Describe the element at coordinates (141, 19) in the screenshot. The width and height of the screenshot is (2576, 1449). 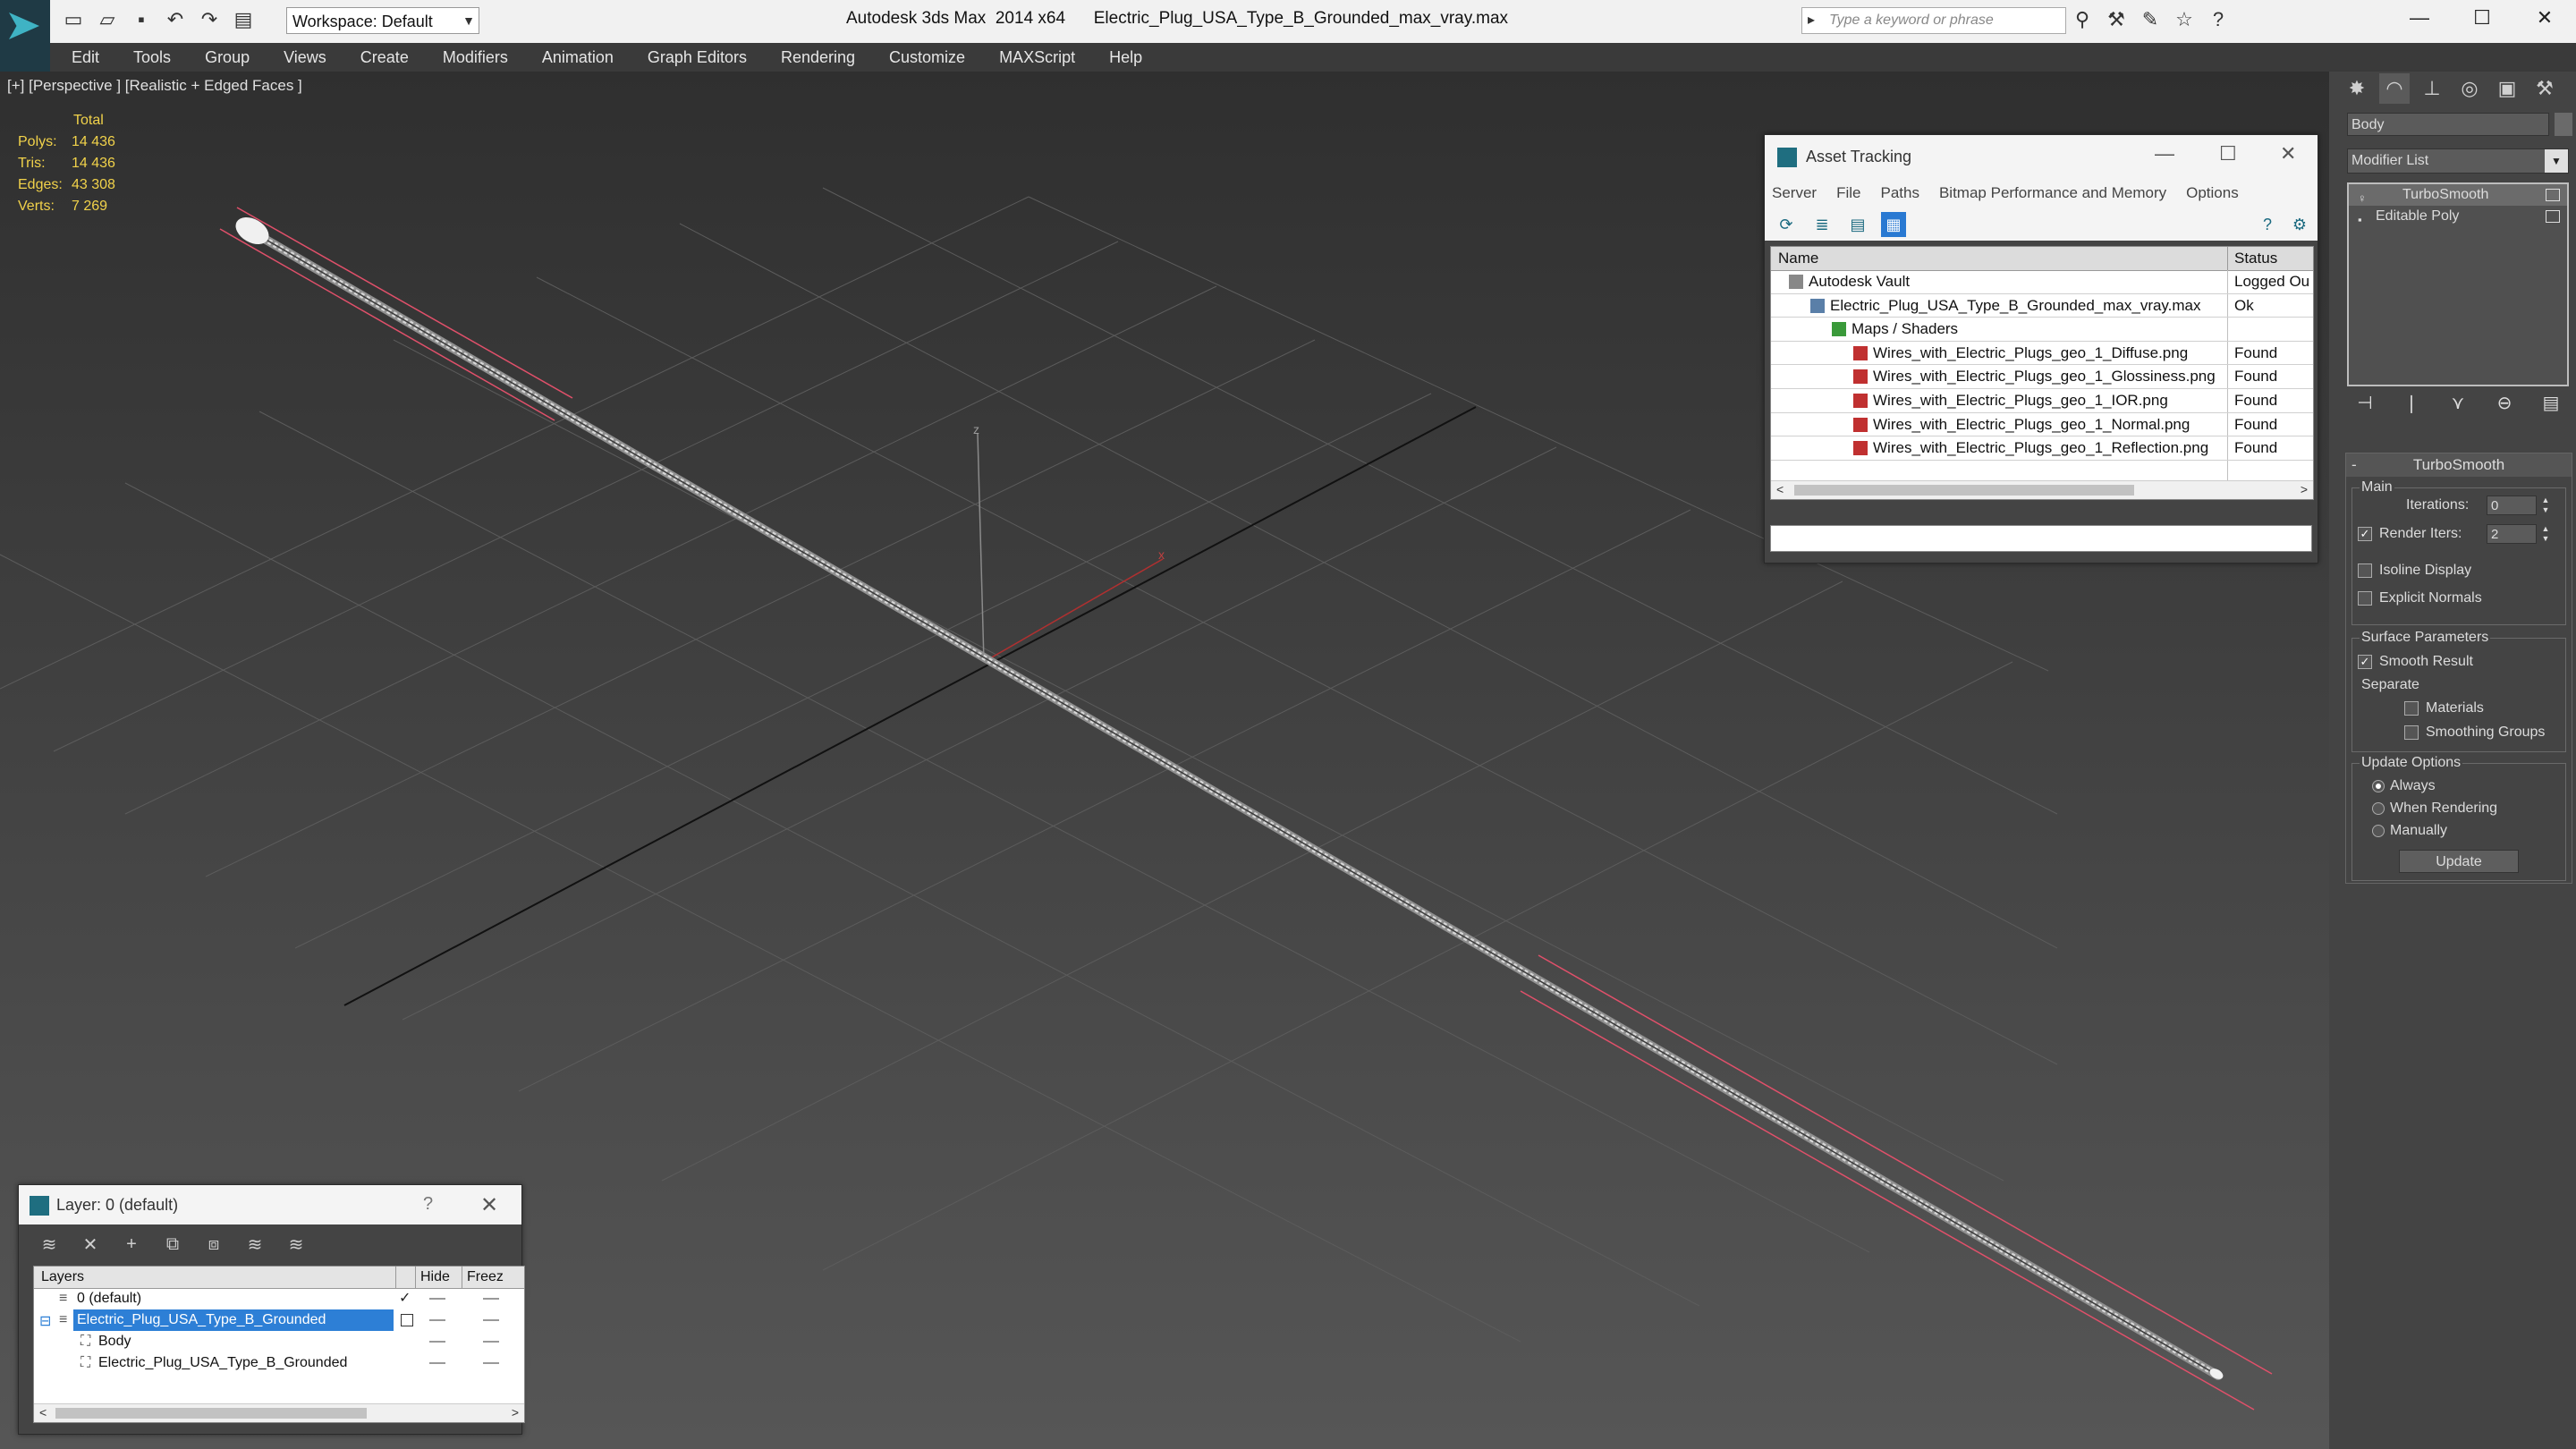
I see `save-file-icon: ▪` at that location.